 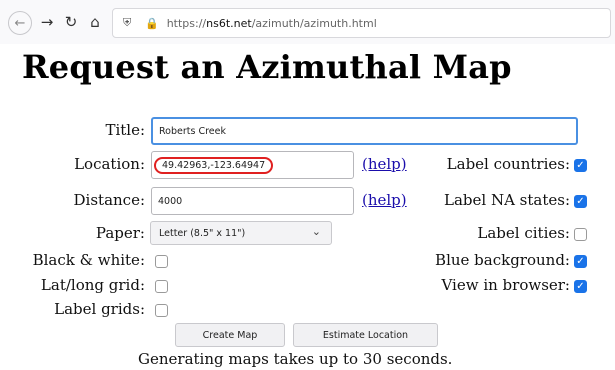 I want to click on location-label: Location:, so click(x=109, y=164).